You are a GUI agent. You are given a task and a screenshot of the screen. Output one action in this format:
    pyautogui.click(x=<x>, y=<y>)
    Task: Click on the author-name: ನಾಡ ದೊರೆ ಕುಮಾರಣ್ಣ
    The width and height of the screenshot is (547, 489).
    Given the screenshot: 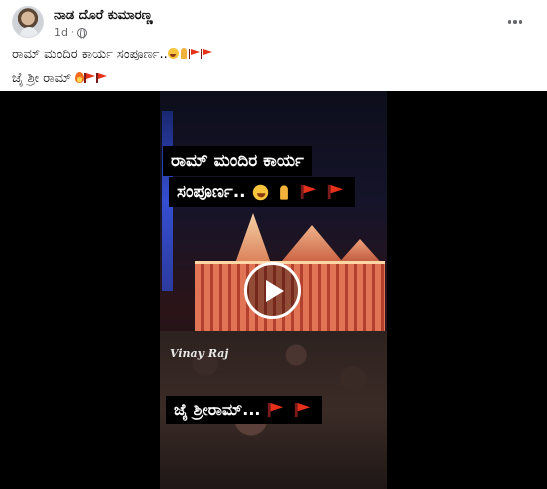 What is the action you would take?
    pyautogui.click(x=103, y=15)
    